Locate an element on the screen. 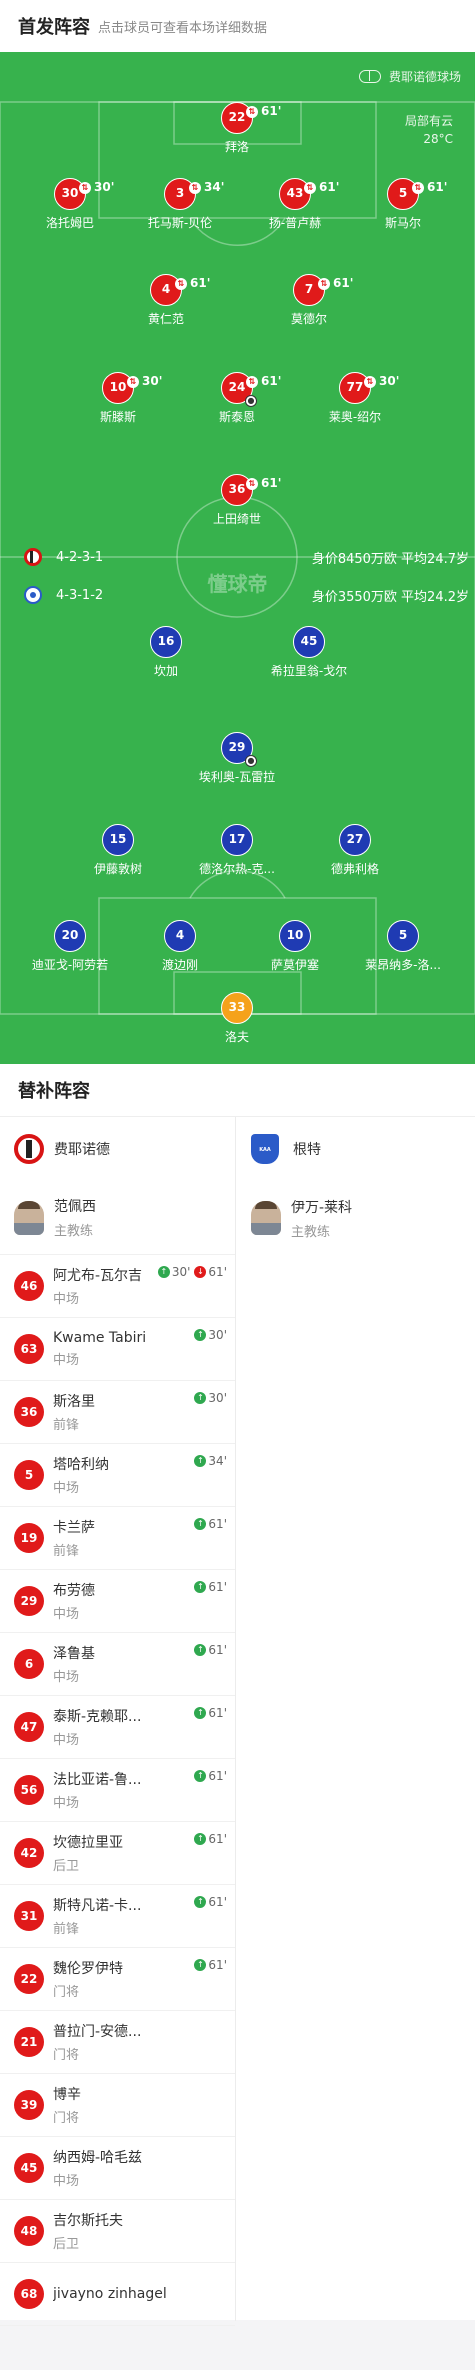  player-name: 坎加 is located at coordinates (165, 671).